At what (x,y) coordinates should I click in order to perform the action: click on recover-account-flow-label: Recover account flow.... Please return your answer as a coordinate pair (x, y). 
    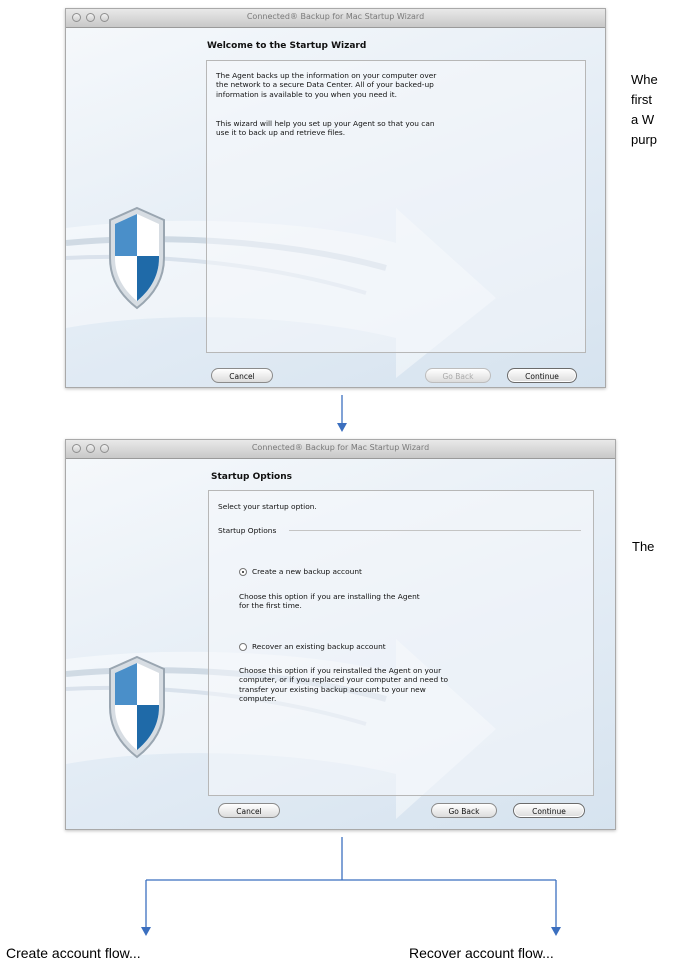
    Looking at the image, I should click on (481, 953).